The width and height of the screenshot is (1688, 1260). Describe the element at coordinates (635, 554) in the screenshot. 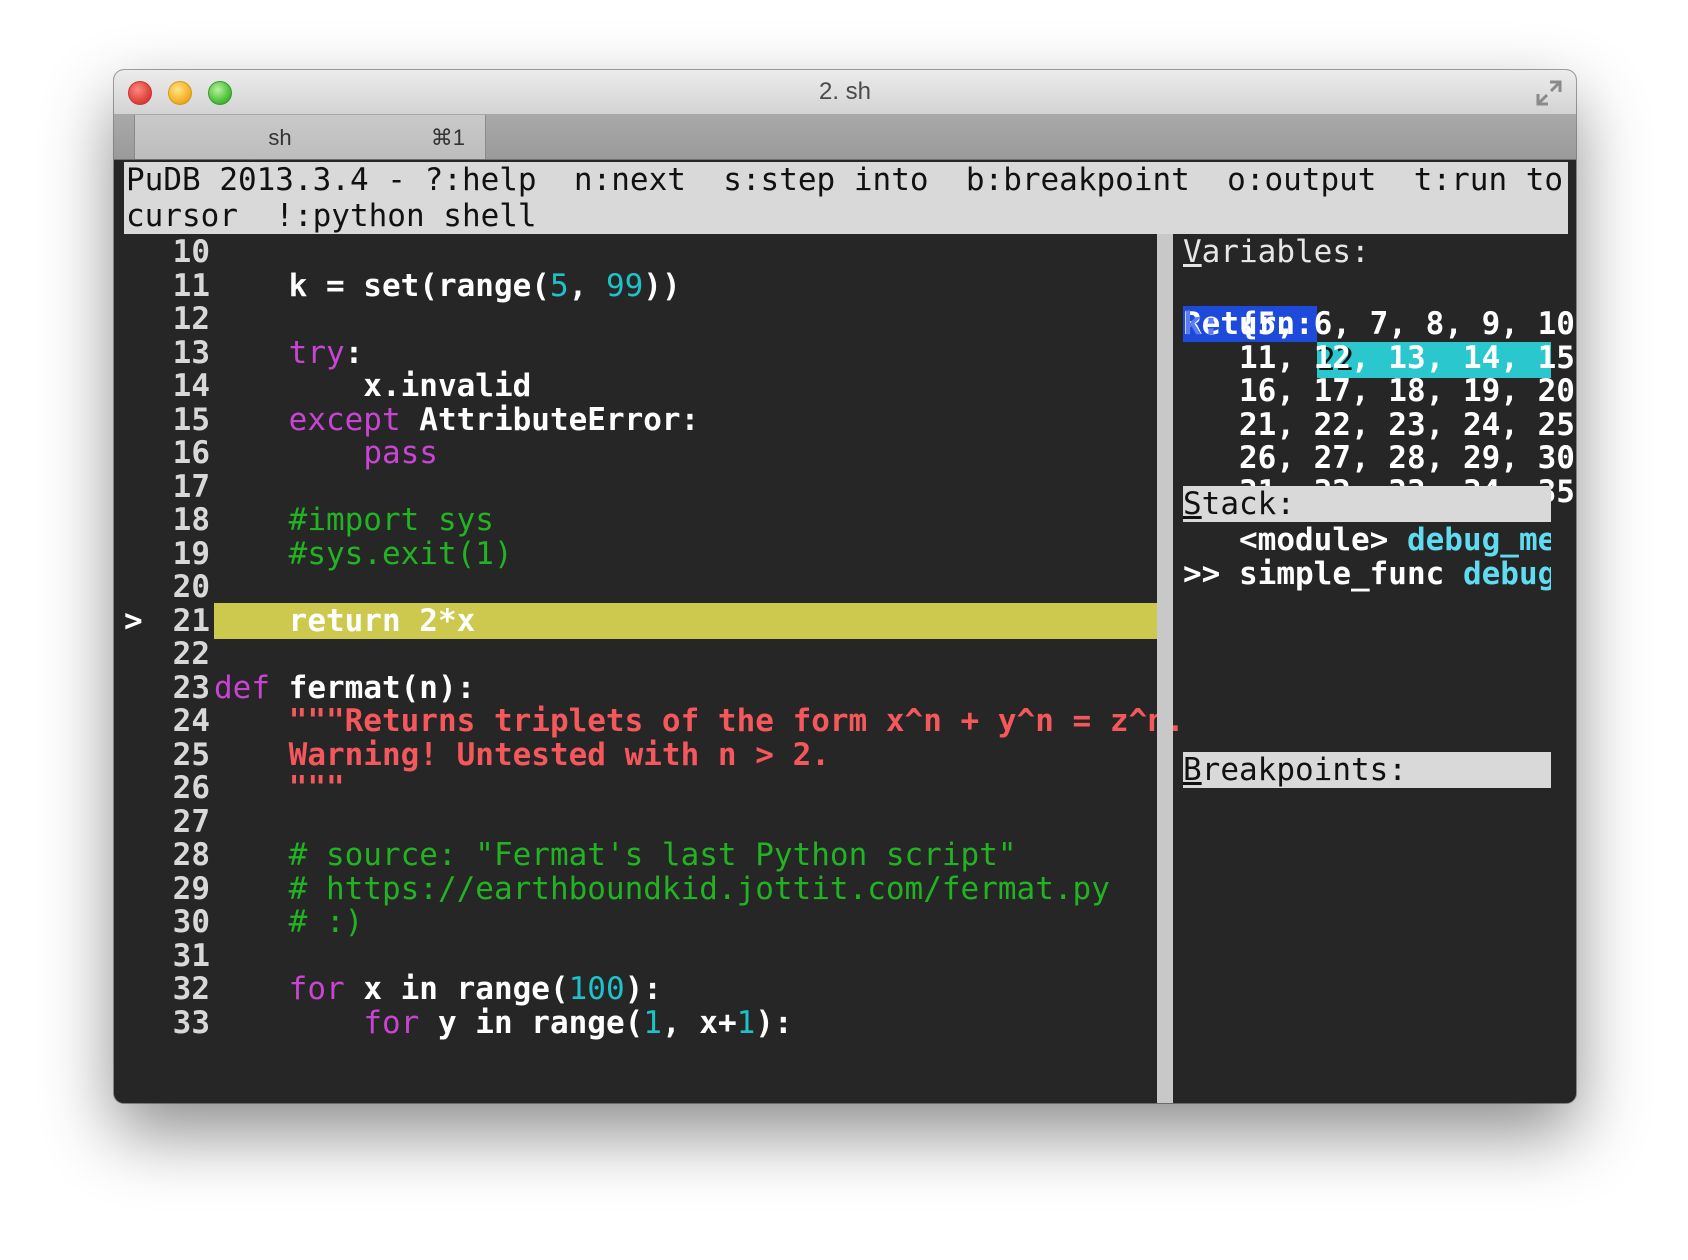

I see `code-line: 19 #sys.exit(1)` at that location.